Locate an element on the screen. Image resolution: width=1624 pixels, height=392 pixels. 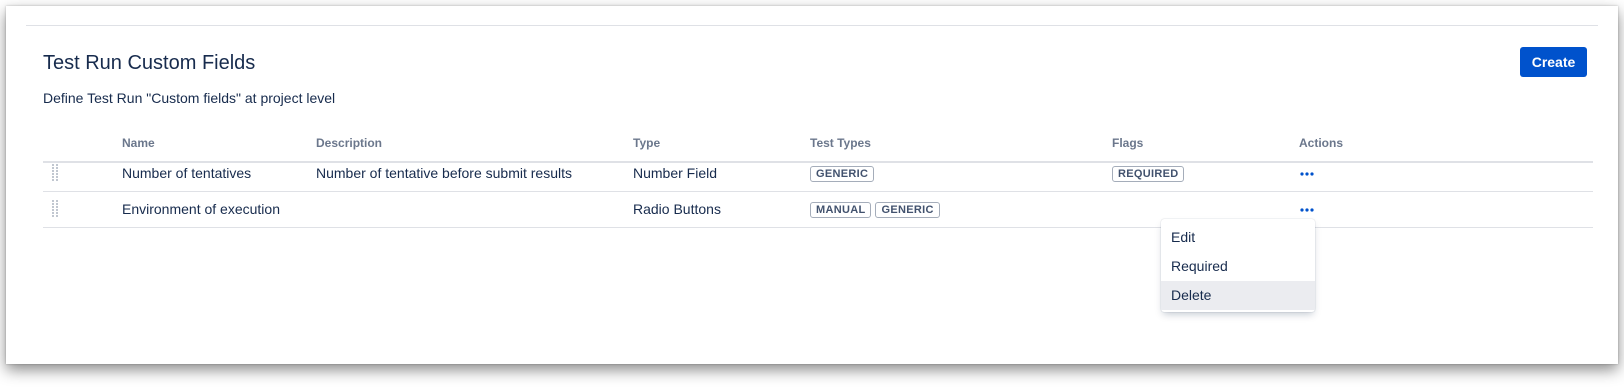
menu-item-delete: Delete is located at coordinates (1238, 295).